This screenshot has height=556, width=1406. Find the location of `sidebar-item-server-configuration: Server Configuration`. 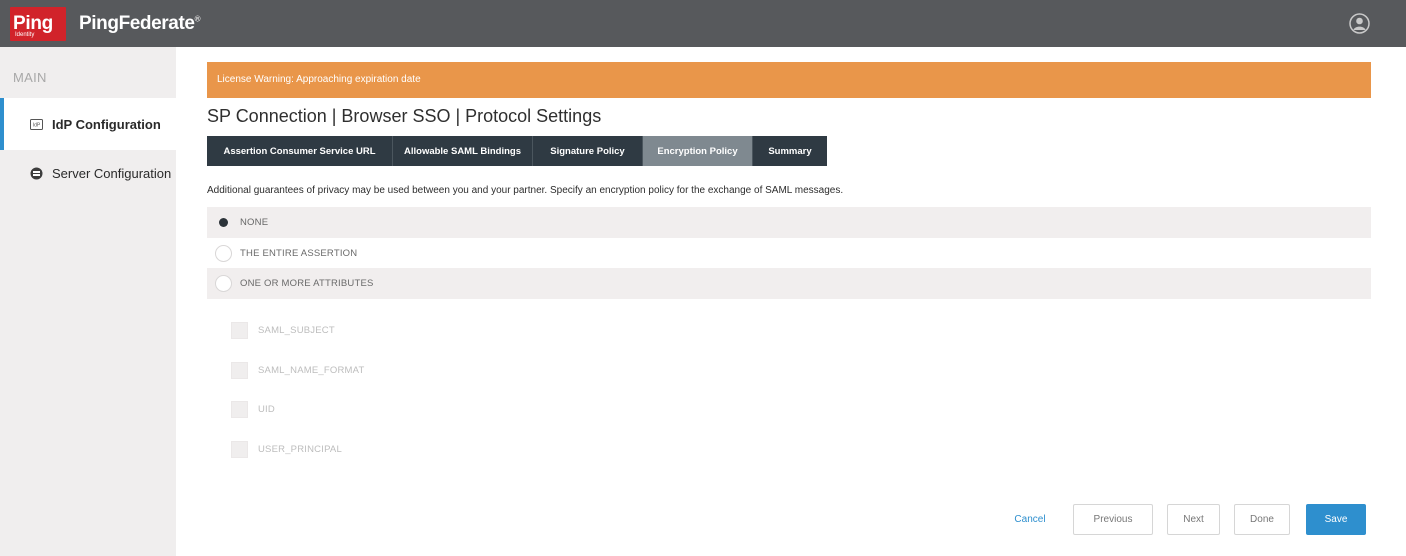

sidebar-item-server-configuration: Server Configuration is located at coordinates (88, 173).